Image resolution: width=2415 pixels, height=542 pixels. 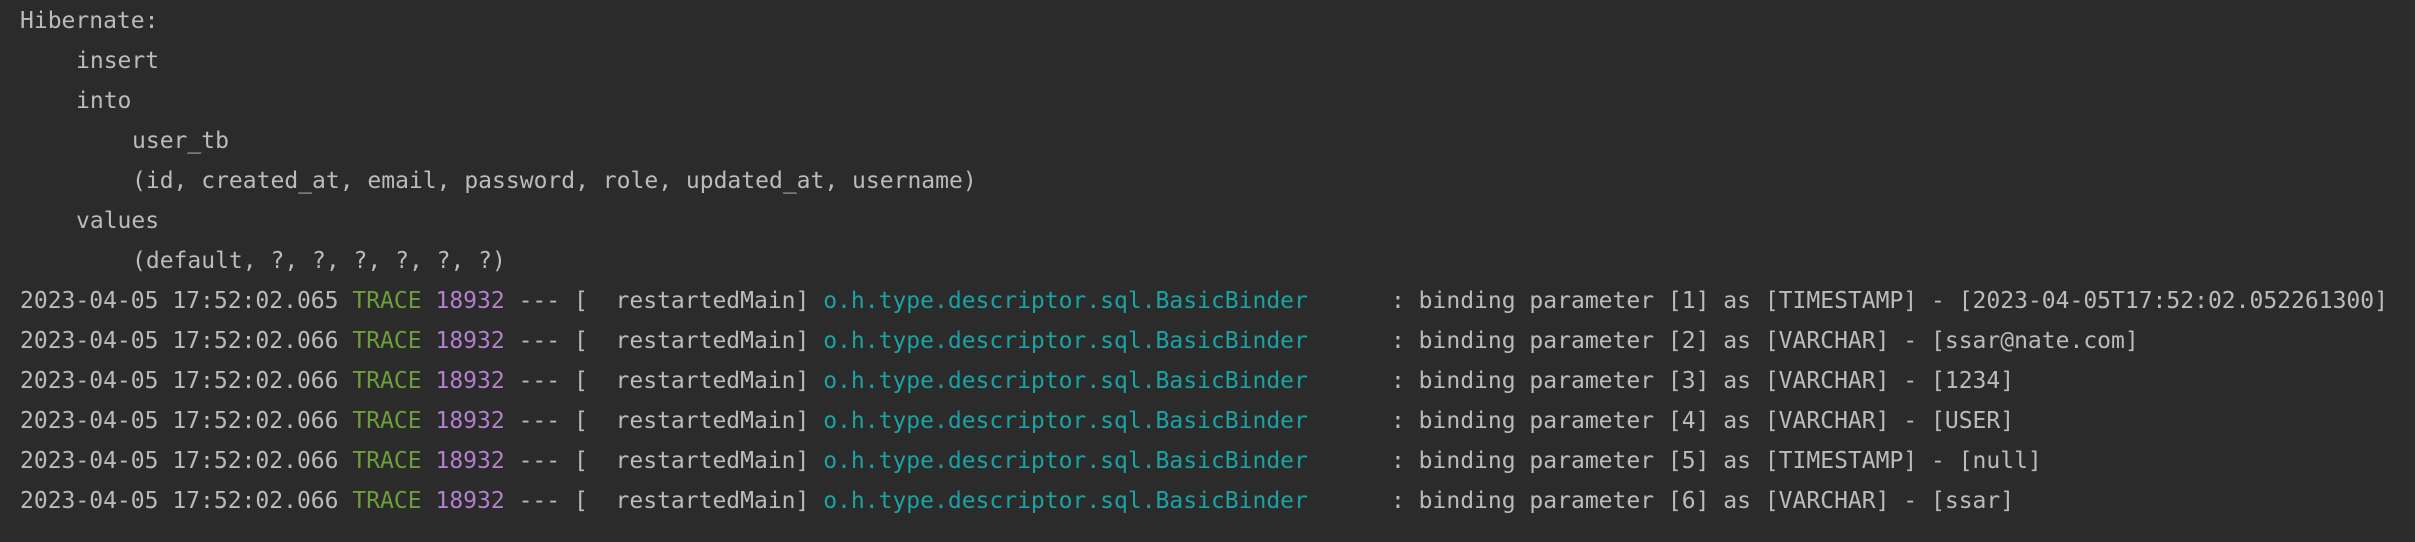 What do you see at coordinates (319, 261) in the screenshot?
I see `sql-line: (default, ?, ?, ?, ?, ?, ?)` at bounding box center [319, 261].